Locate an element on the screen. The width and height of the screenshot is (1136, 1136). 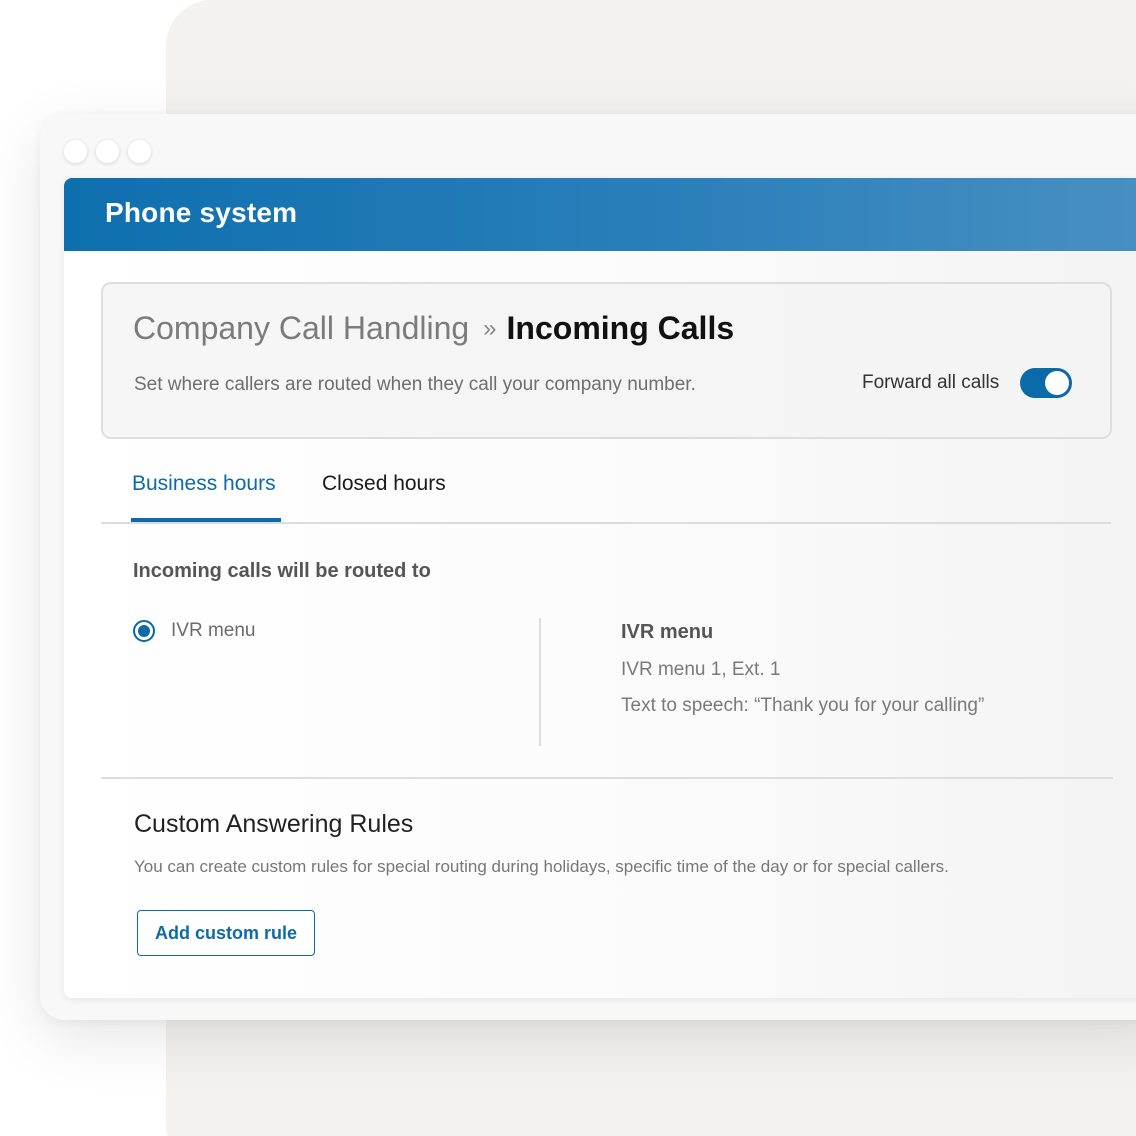
window-dot-minimize is located at coordinates (107, 151).